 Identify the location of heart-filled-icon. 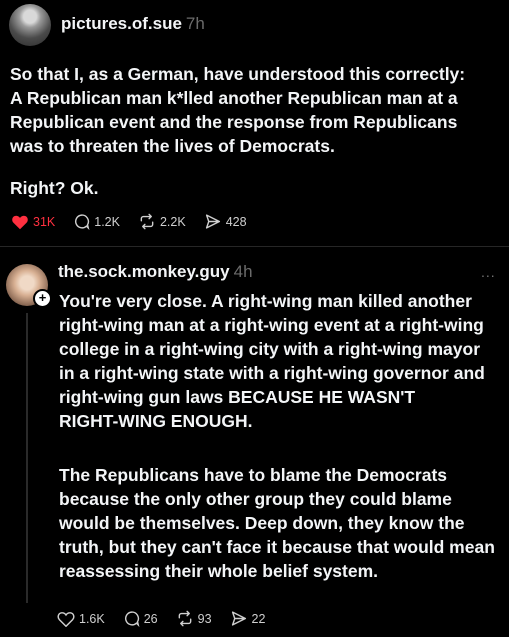
(20, 222).